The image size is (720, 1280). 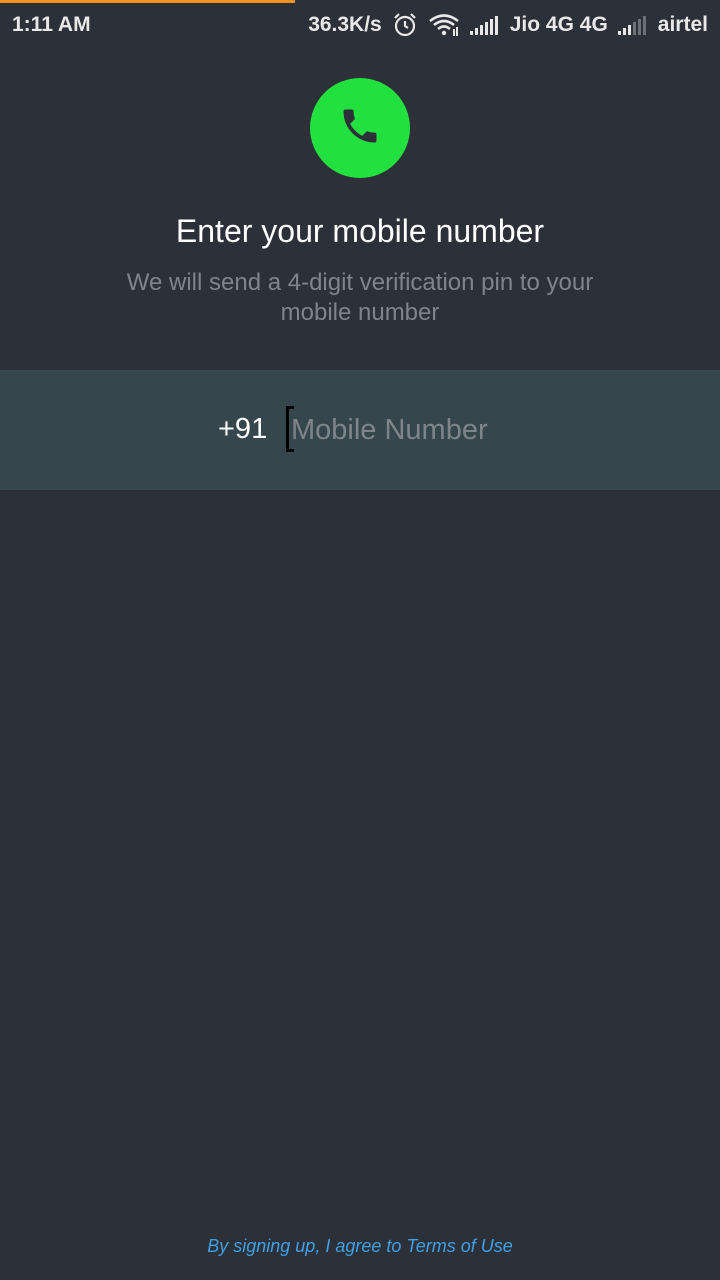 What do you see at coordinates (360, 1246) in the screenshot?
I see `terms-of-use-link: By signing up, I agree to Terms of Use` at bounding box center [360, 1246].